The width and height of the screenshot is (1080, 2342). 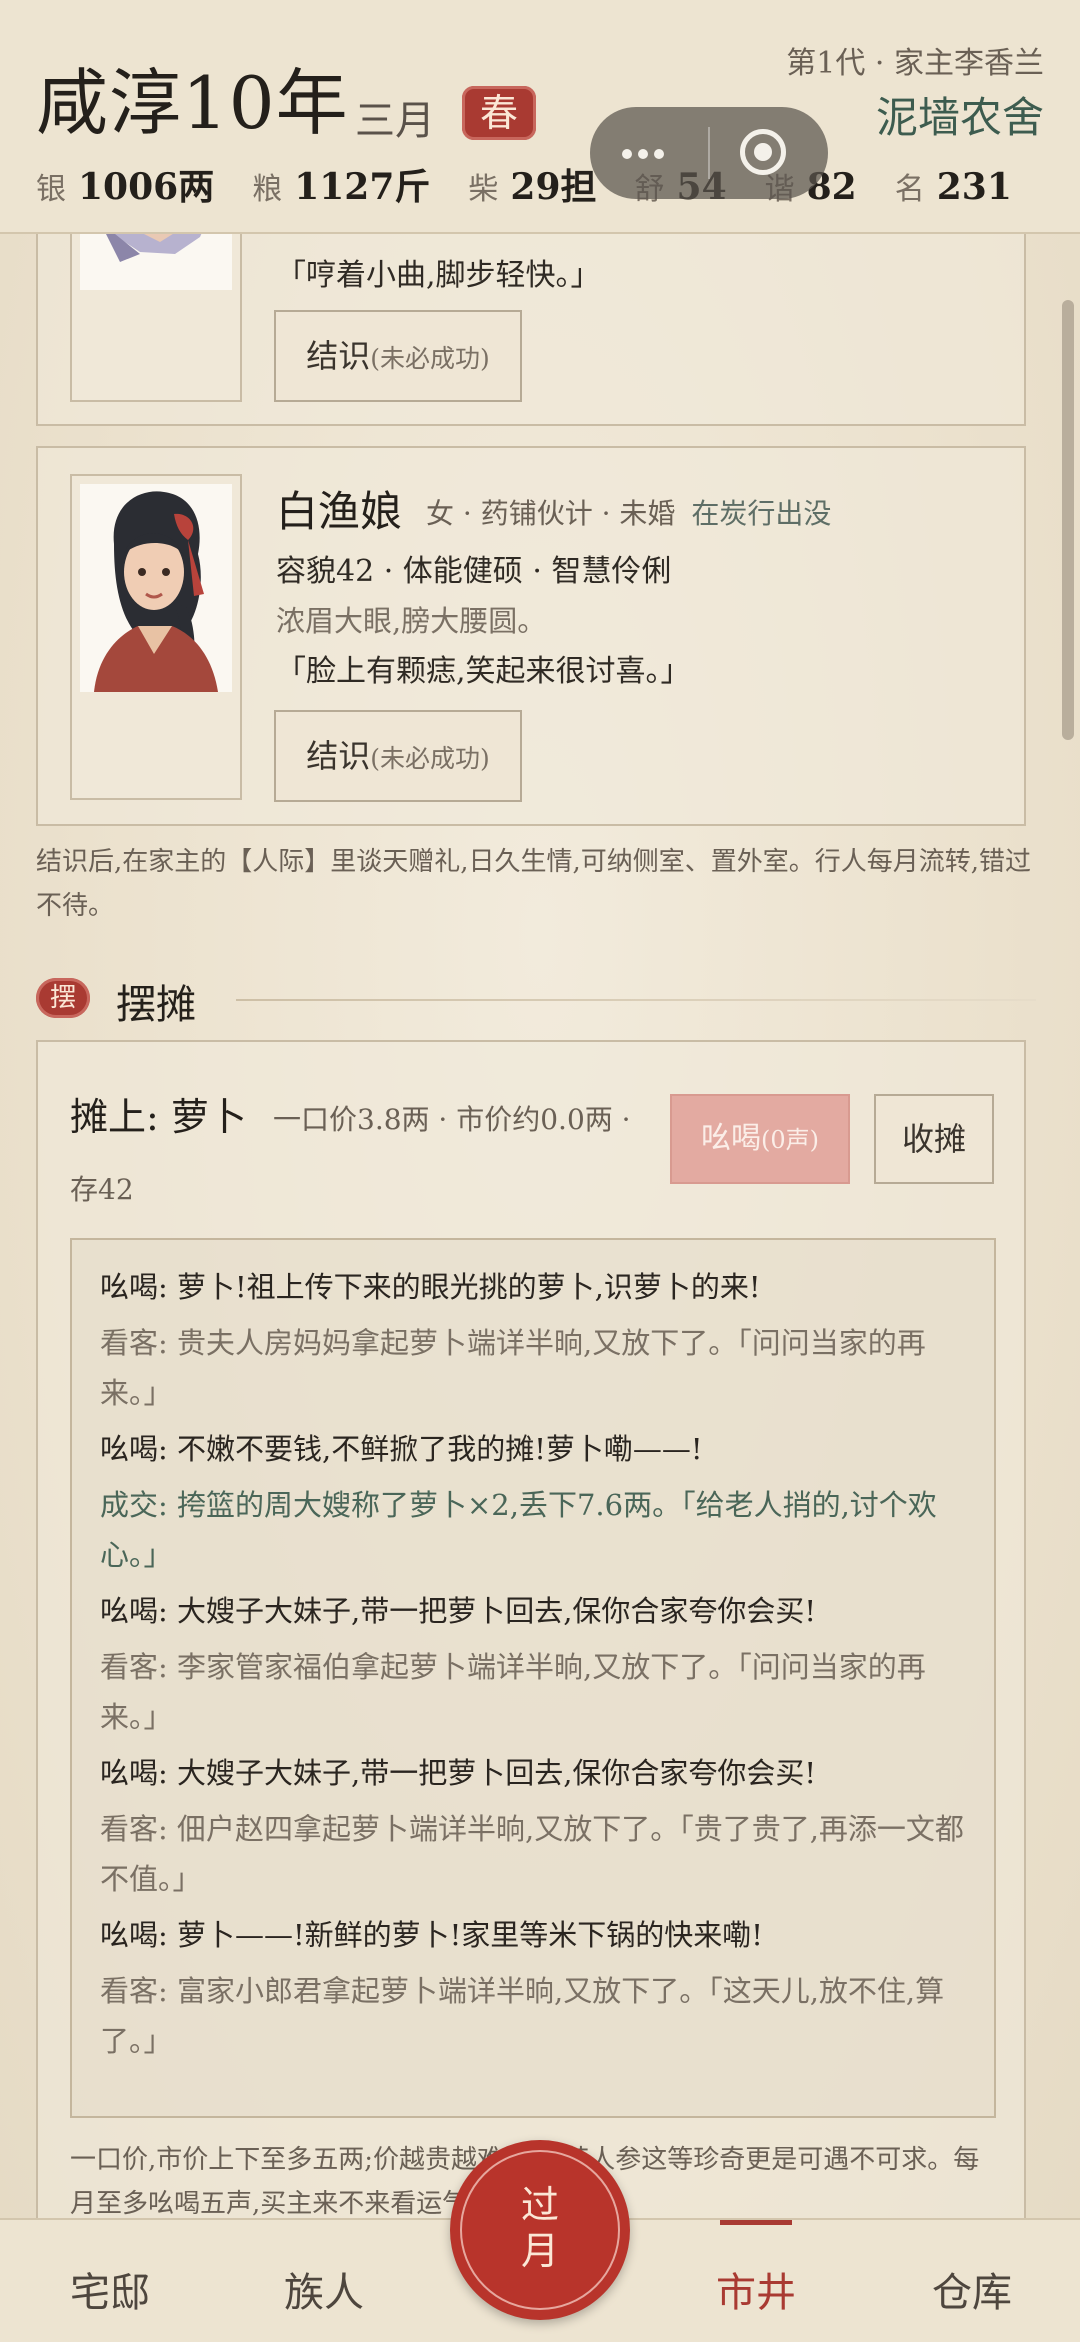 I want to click on nav-mansion: 宅邸, so click(x=110, y=2289).